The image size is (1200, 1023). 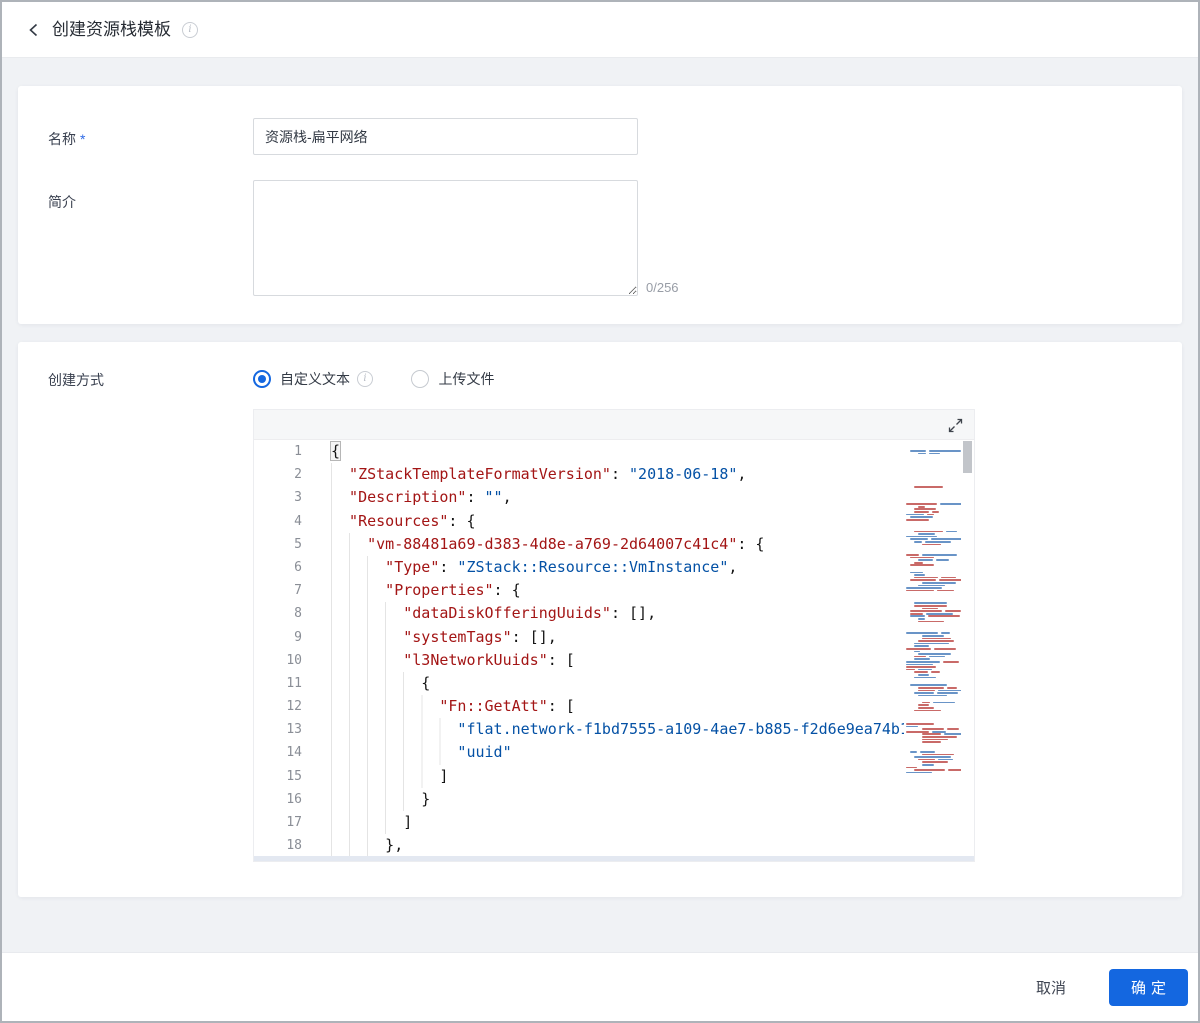 What do you see at coordinates (614, 858) in the screenshot?
I see `editor-bottom-strip` at bounding box center [614, 858].